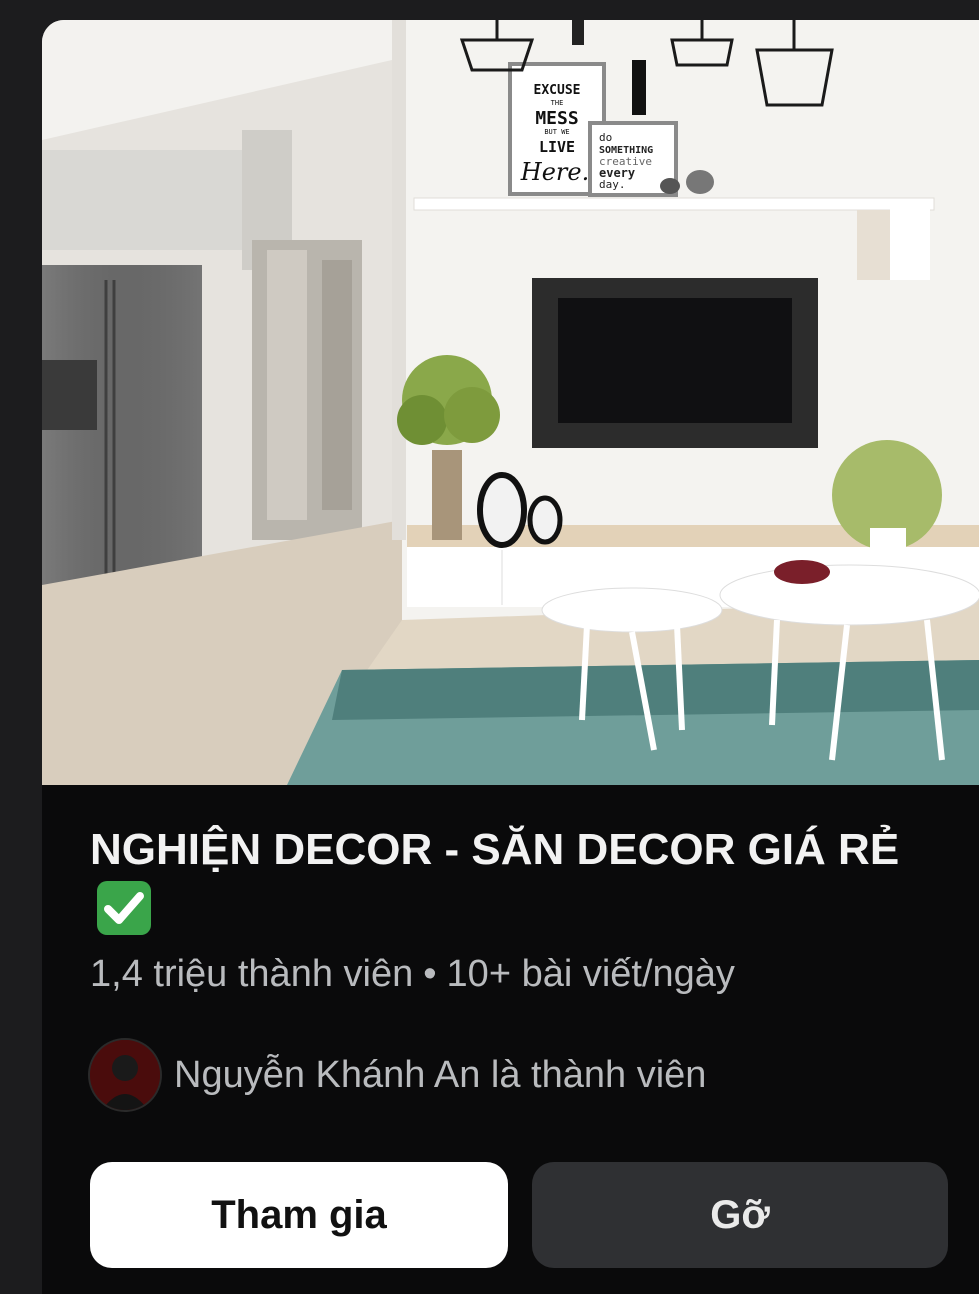  I want to click on sign2-line-1: do, so click(605, 137).